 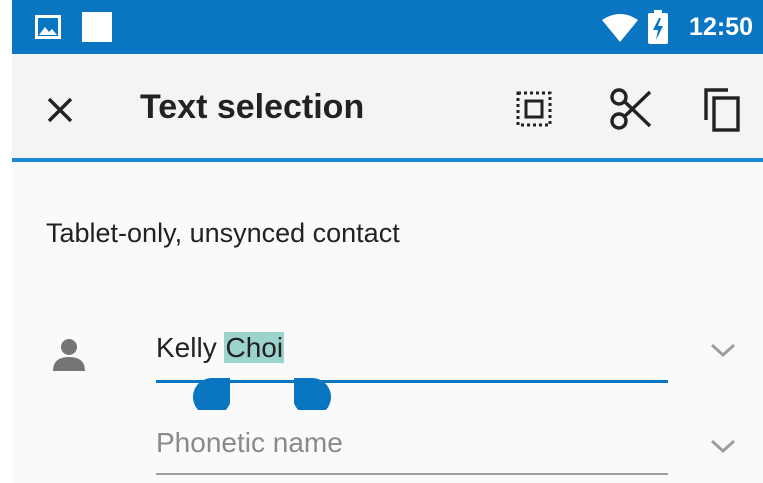 I want to click on status-bar: 12:50, so click(x=387, y=27).